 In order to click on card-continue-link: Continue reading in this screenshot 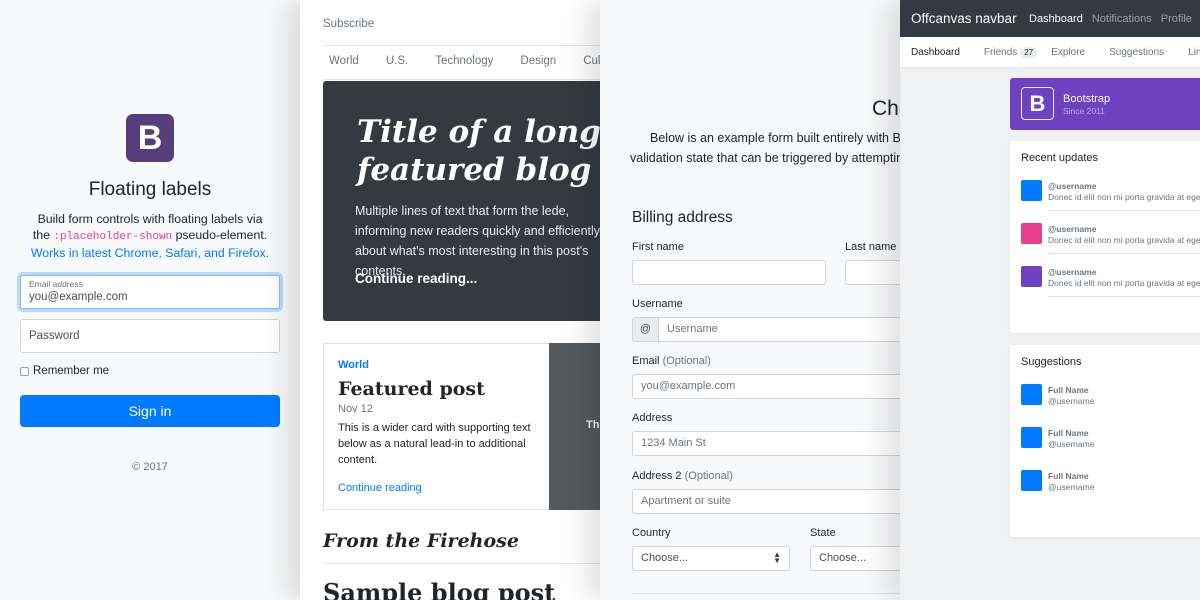, I will do `click(380, 488)`.